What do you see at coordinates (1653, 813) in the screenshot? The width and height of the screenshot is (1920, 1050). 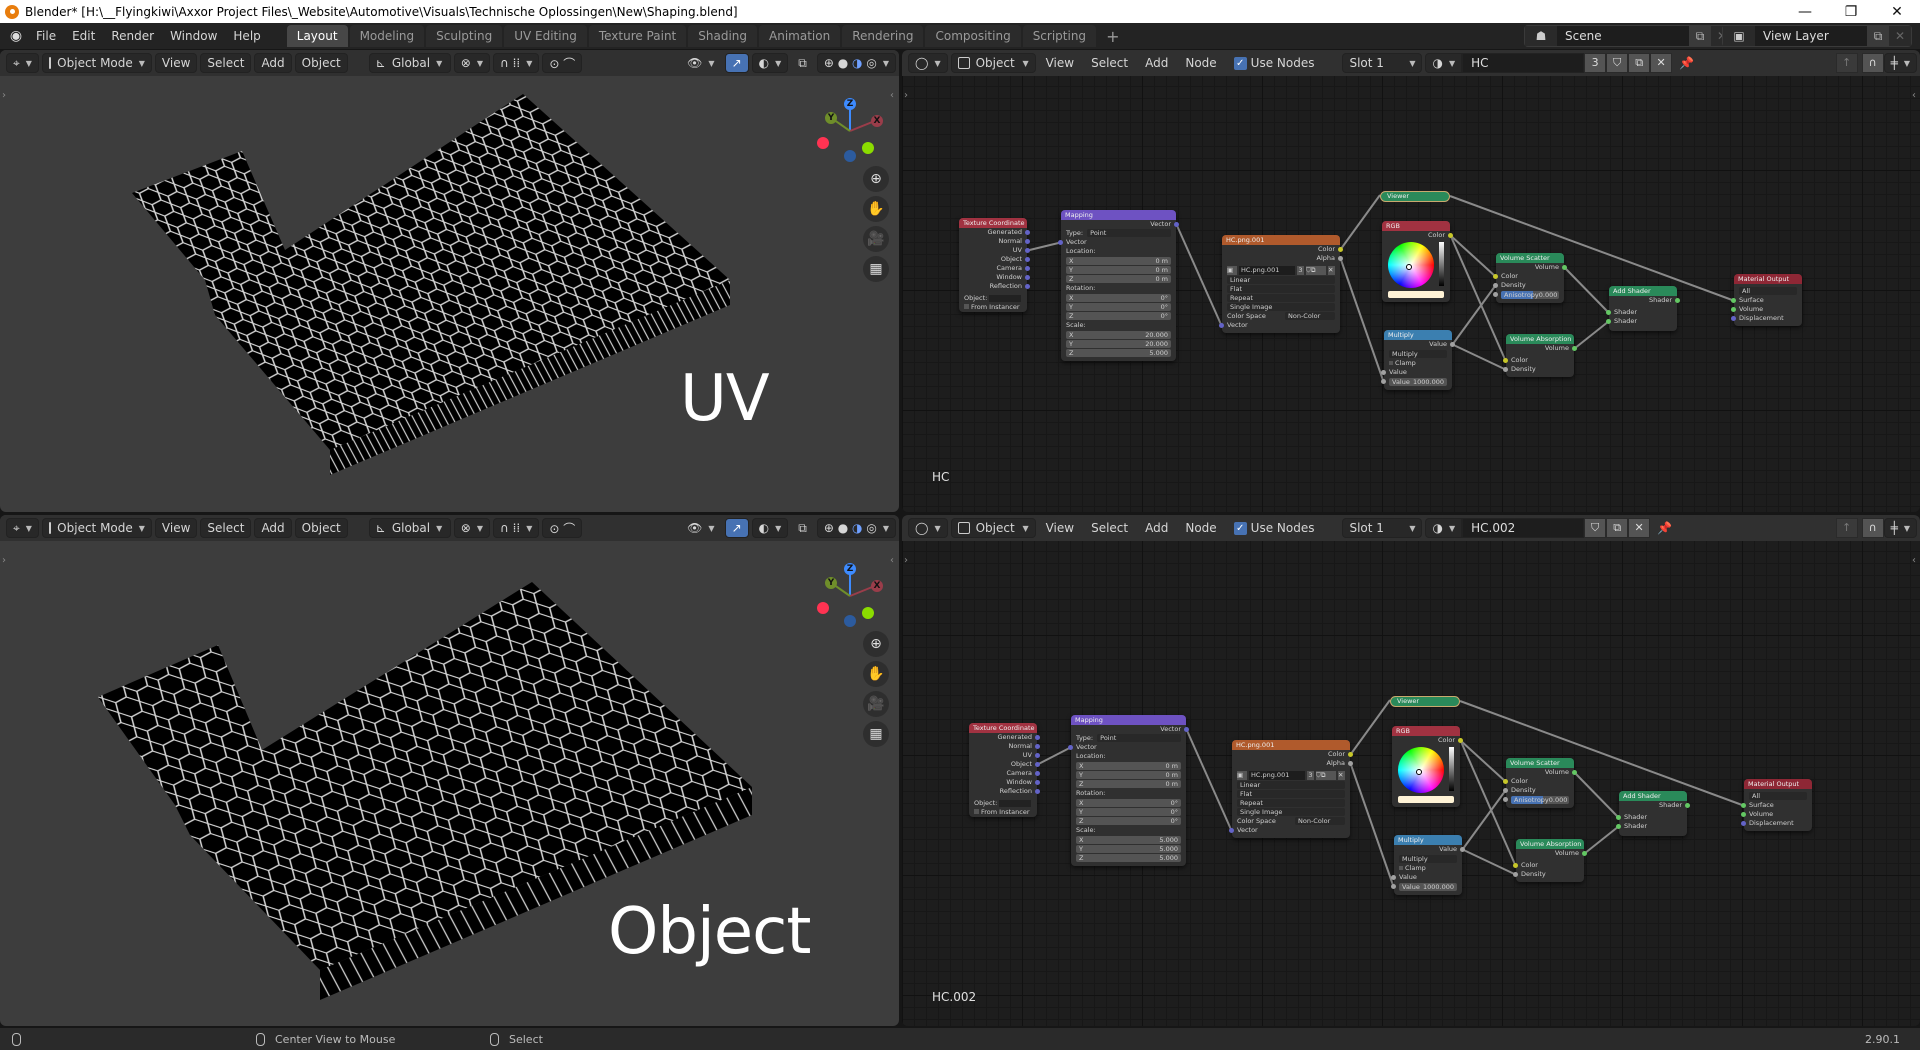 I see `node-add-shader: Add Shader Shader Shader Shader` at bounding box center [1653, 813].